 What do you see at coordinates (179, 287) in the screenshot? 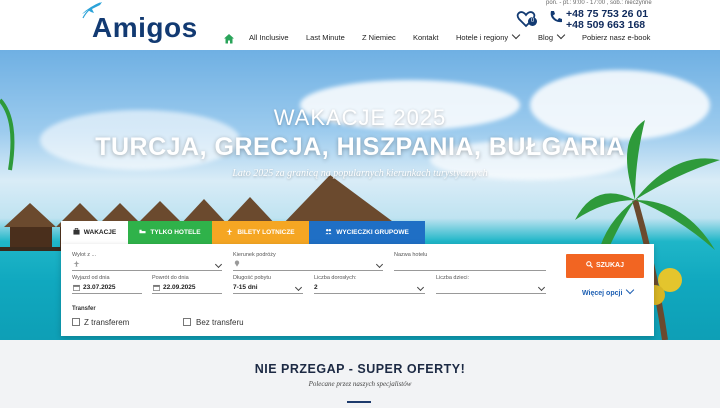
I see `to-date-value: 22.09.2025` at bounding box center [179, 287].